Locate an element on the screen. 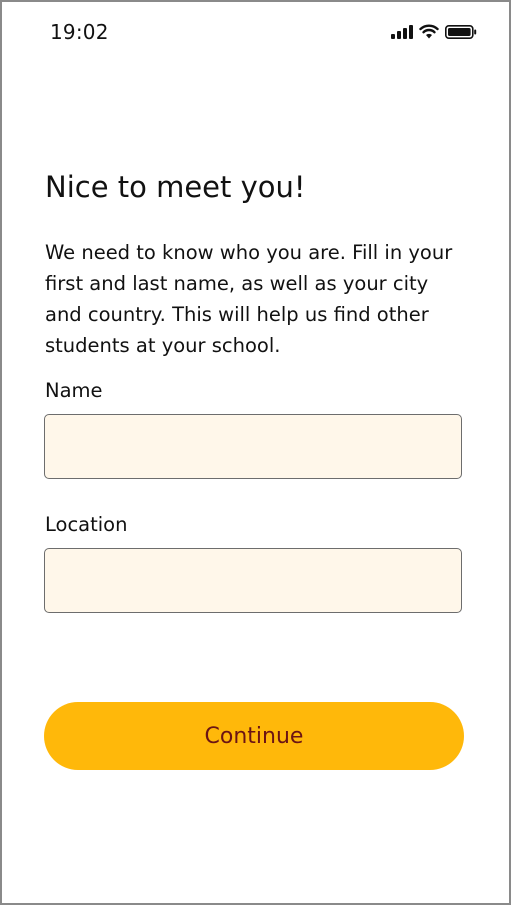  status-bar: 19:02 is located at coordinates (255, 32).